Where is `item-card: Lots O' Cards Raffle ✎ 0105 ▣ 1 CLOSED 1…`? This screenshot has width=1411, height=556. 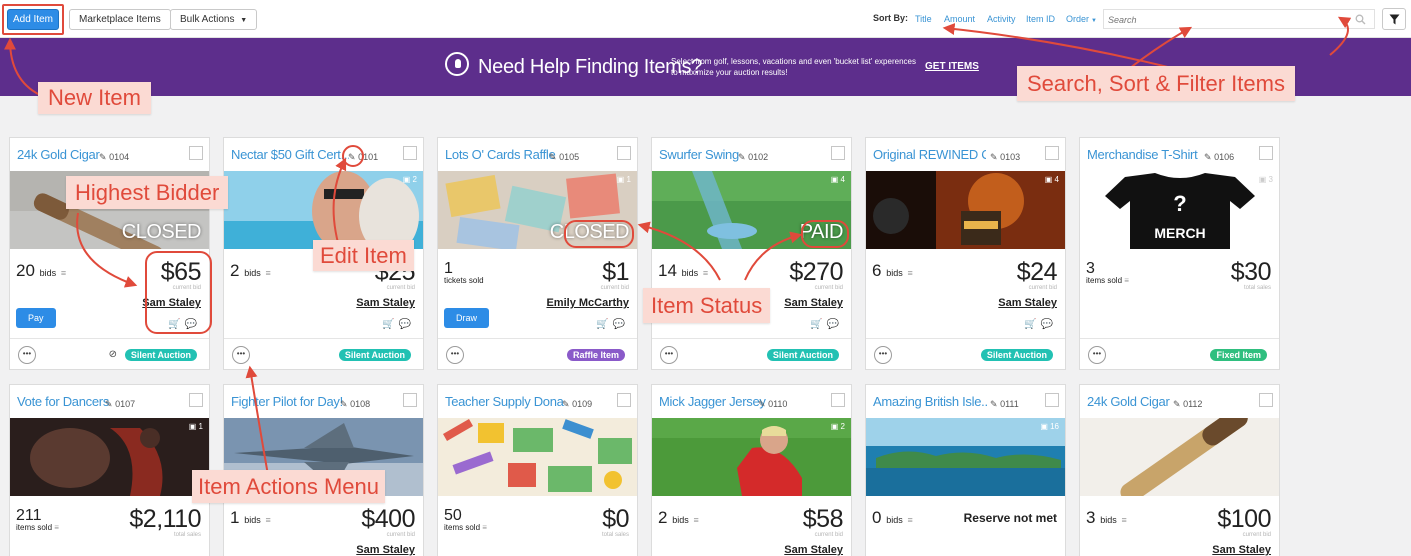
item-card: Lots O' Cards Raffle ✎ 0105 ▣ 1 CLOSED 1… is located at coordinates (537, 253).